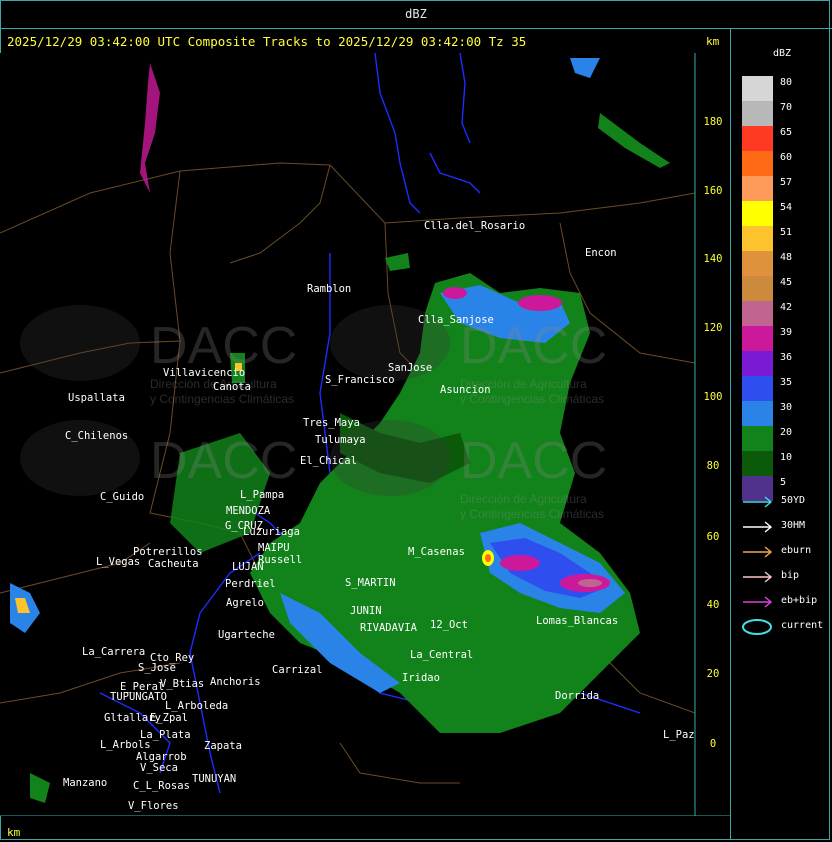  What do you see at coordinates (786, 257) in the screenshot?
I see `legend-swatch-label: 48` at bounding box center [786, 257].